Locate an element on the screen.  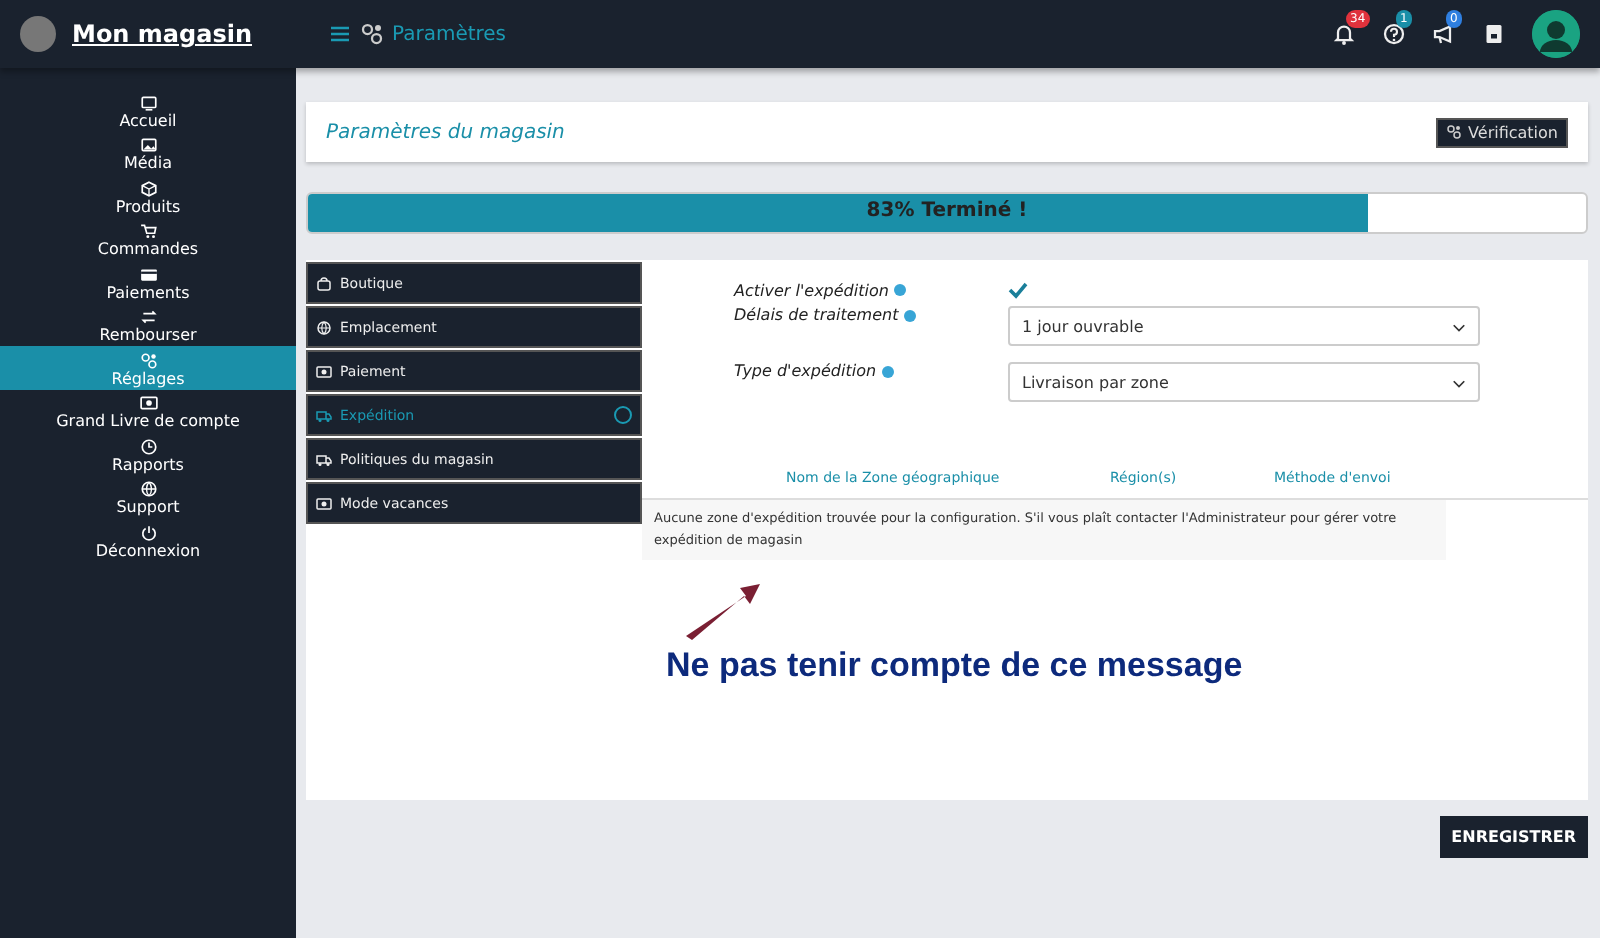
bell-icon is located at coordinates (1344, 34).